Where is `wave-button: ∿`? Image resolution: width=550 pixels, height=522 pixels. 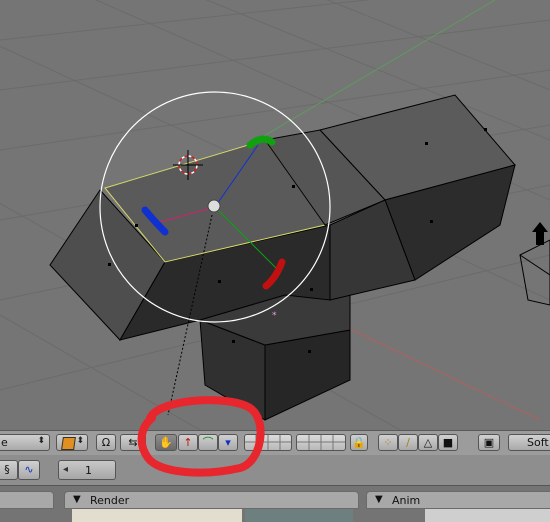
wave-button: ∿ is located at coordinates (29, 470).